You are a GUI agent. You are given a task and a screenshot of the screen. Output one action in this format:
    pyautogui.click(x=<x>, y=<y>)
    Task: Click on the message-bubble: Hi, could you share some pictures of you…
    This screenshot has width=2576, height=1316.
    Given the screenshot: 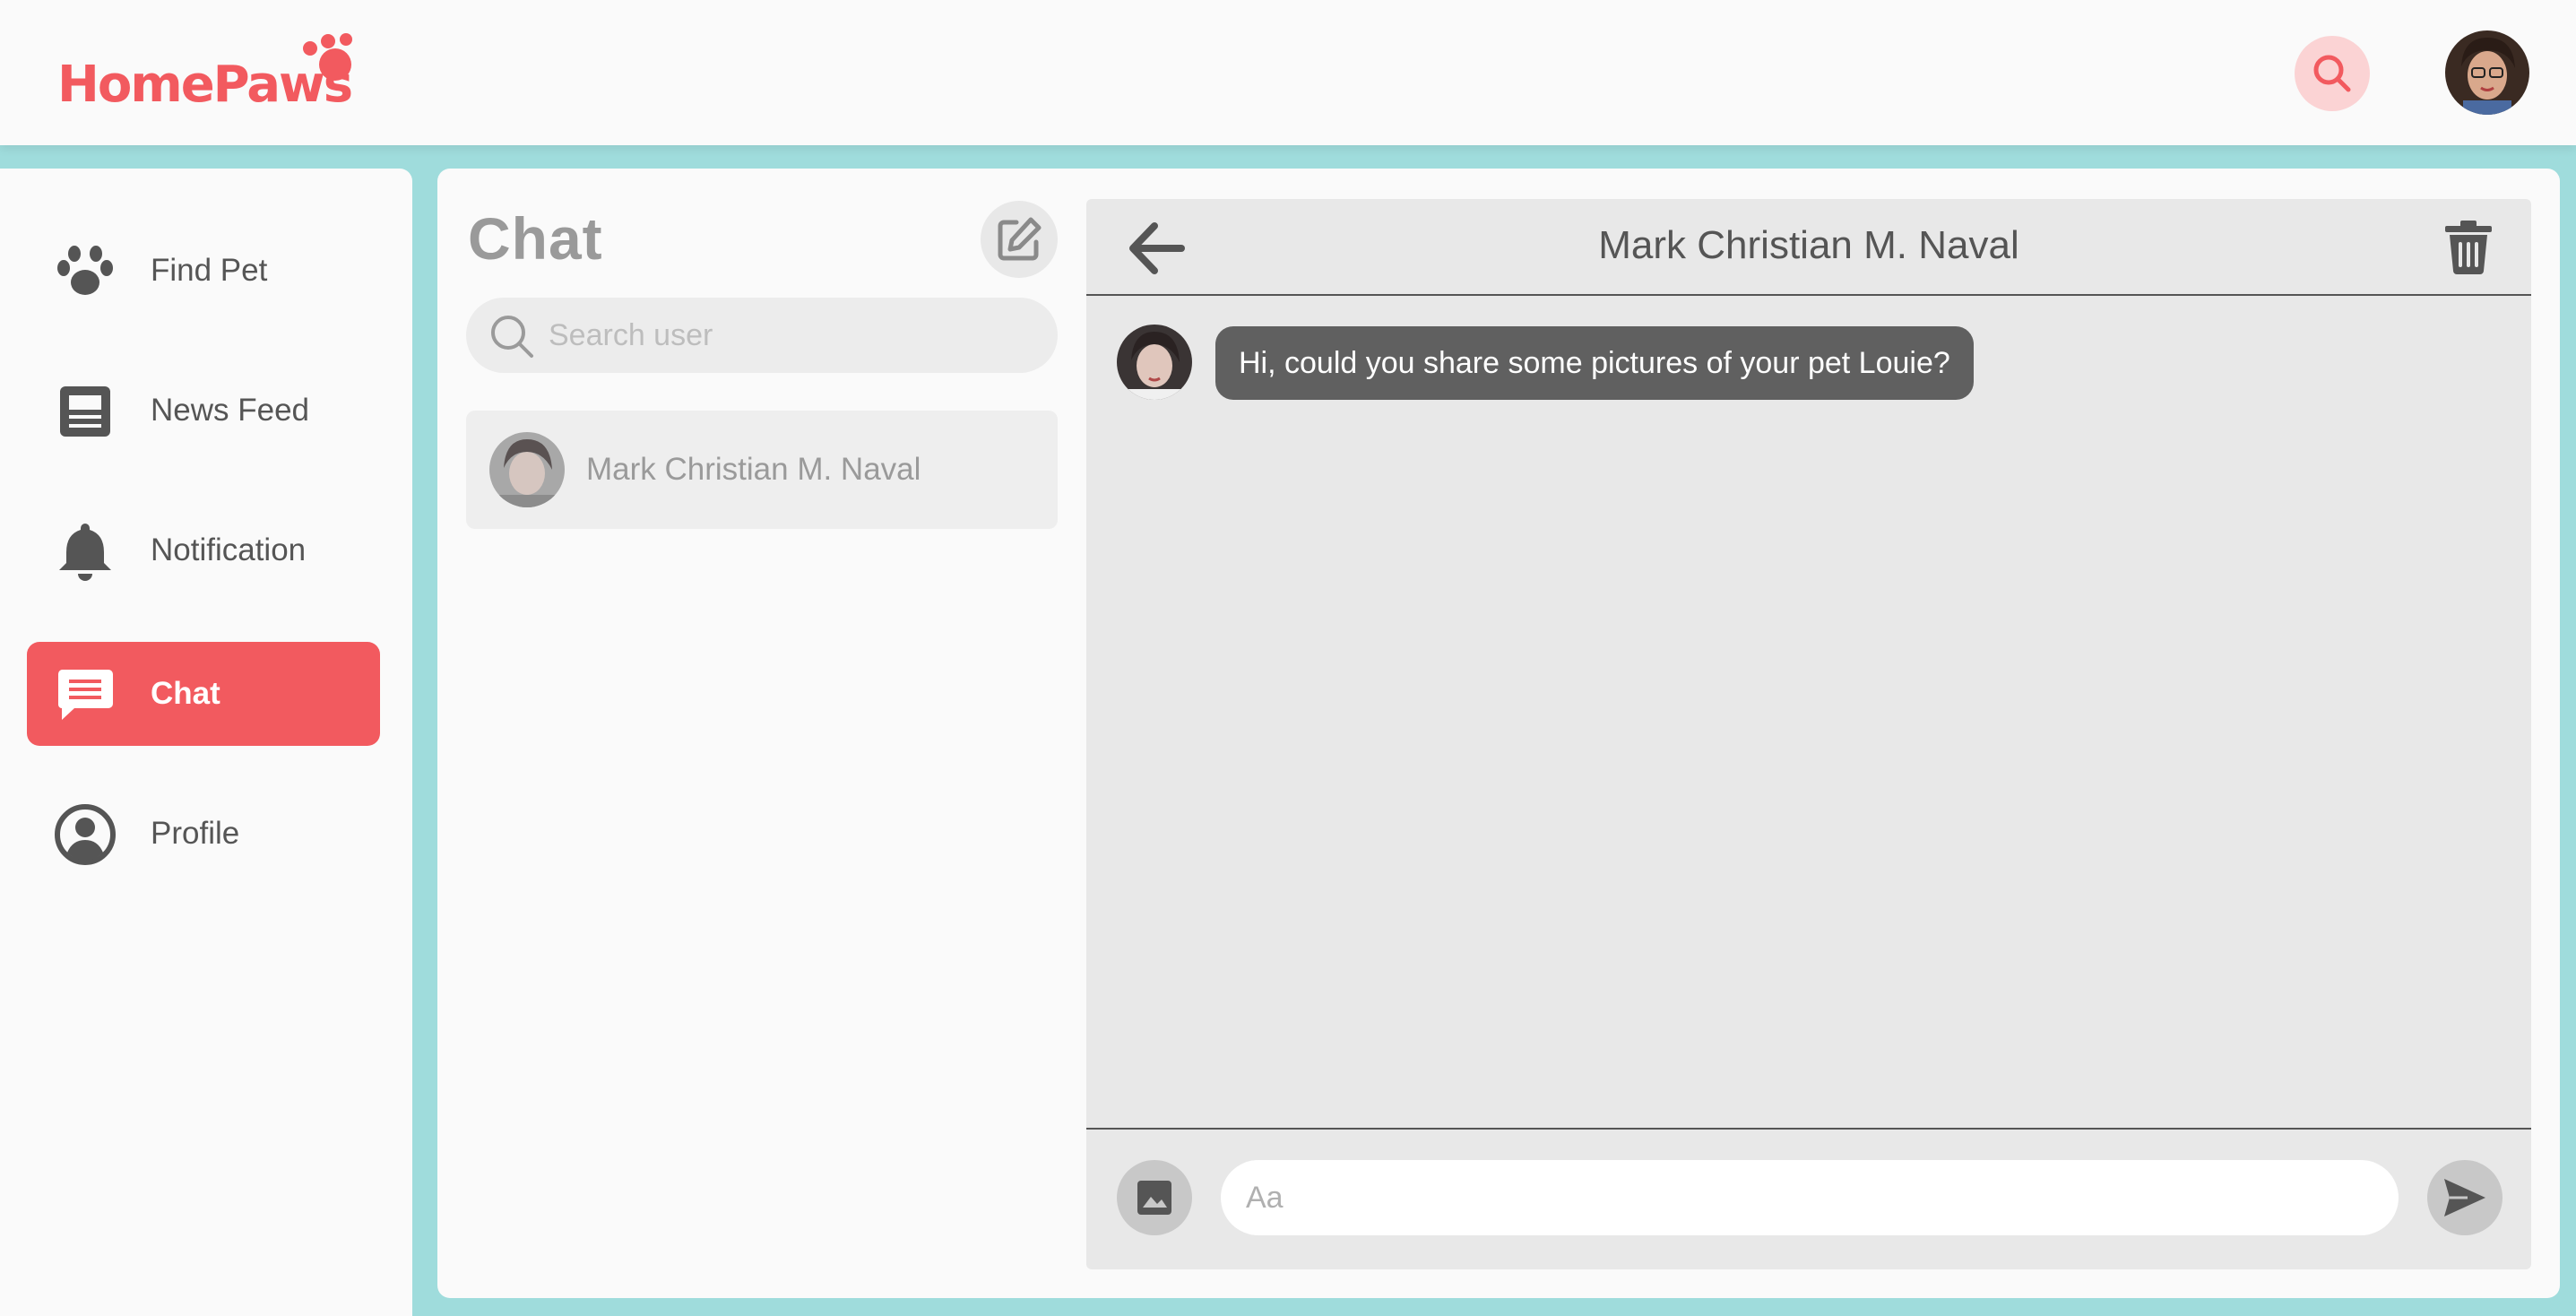 What is the action you would take?
    pyautogui.click(x=1594, y=363)
    